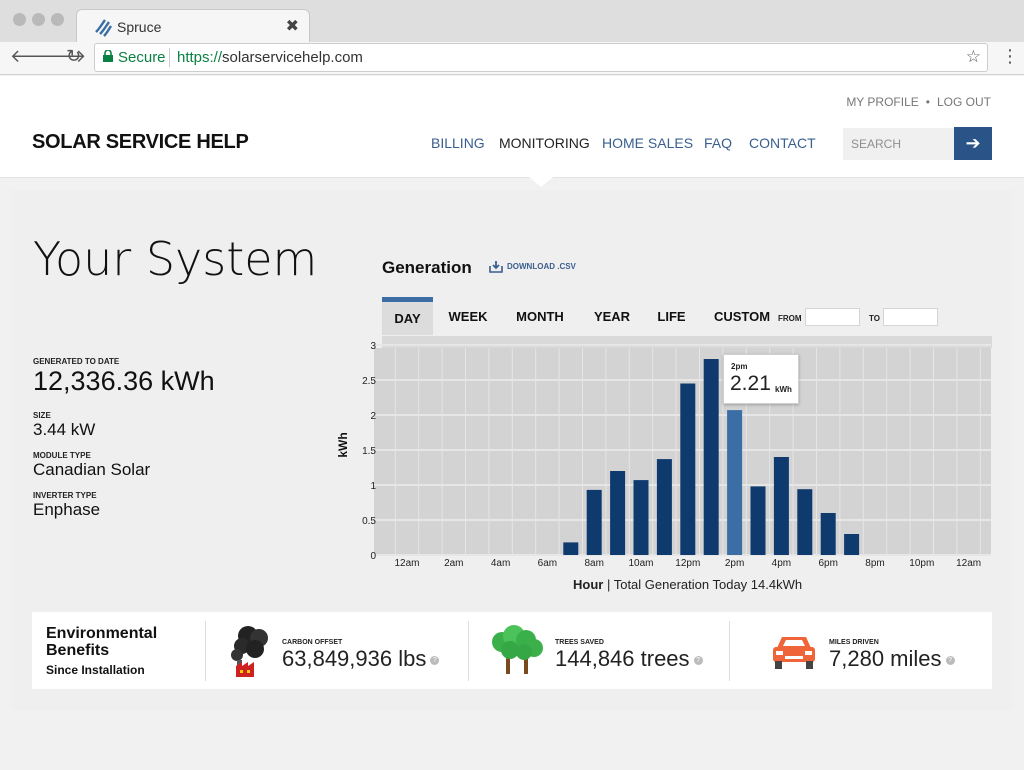 The image size is (1024, 770). What do you see at coordinates (76, 361) in the screenshot?
I see `generated-label: GENERATED TO DATE` at bounding box center [76, 361].